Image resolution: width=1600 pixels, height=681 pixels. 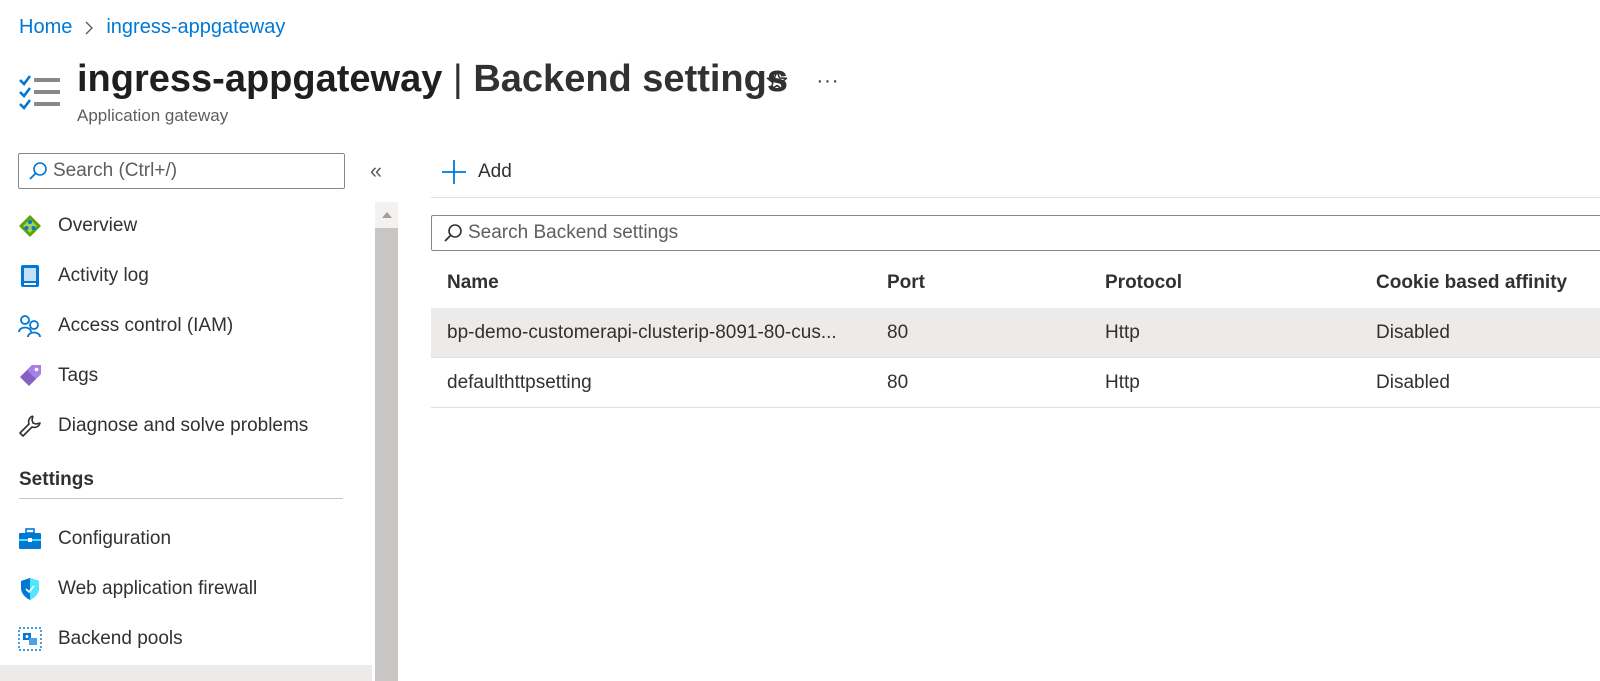 What do you see at coordinates (181, 484) in the screenshot?
I see `sidebar-section-settings: Settings` at bounding box center [181, 484].